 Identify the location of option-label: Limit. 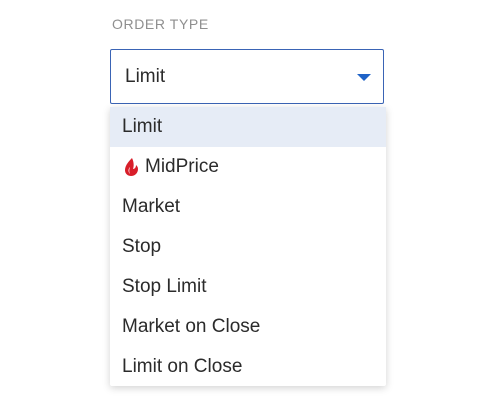
(142, 126).